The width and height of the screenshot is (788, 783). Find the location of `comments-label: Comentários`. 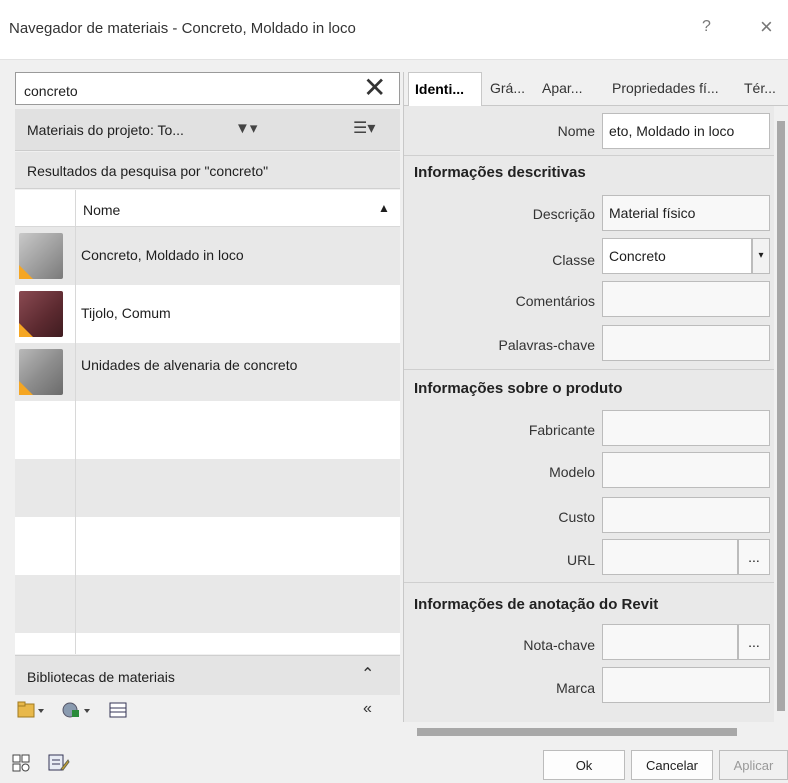

comments-label: Comentários is located at coordinates (555, 301).